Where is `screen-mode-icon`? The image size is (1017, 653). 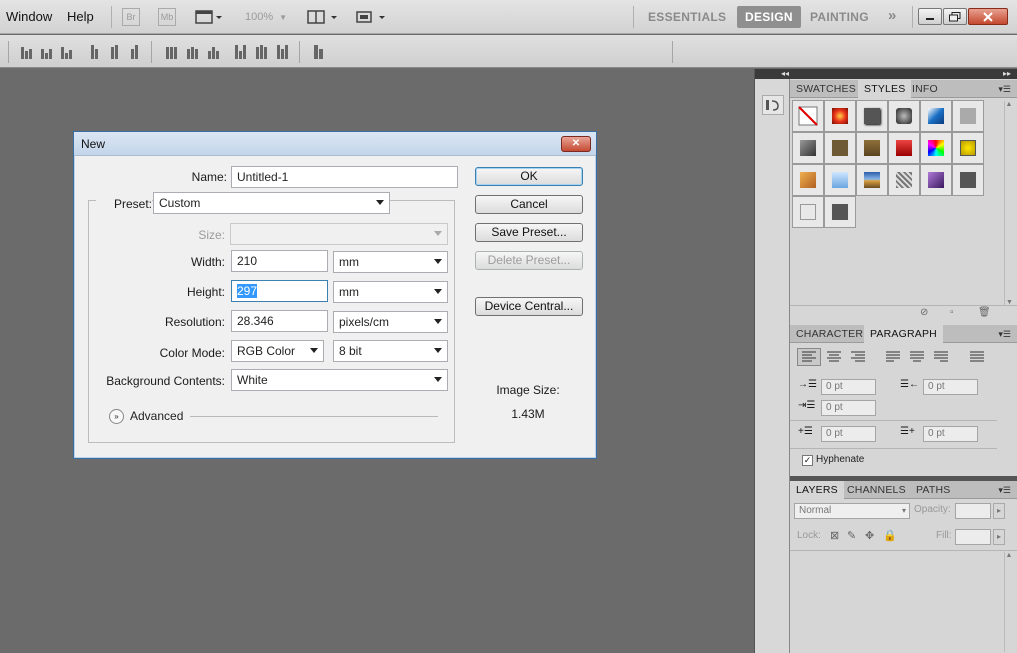 screen-mode-icon is located at coordinates (371, 17).